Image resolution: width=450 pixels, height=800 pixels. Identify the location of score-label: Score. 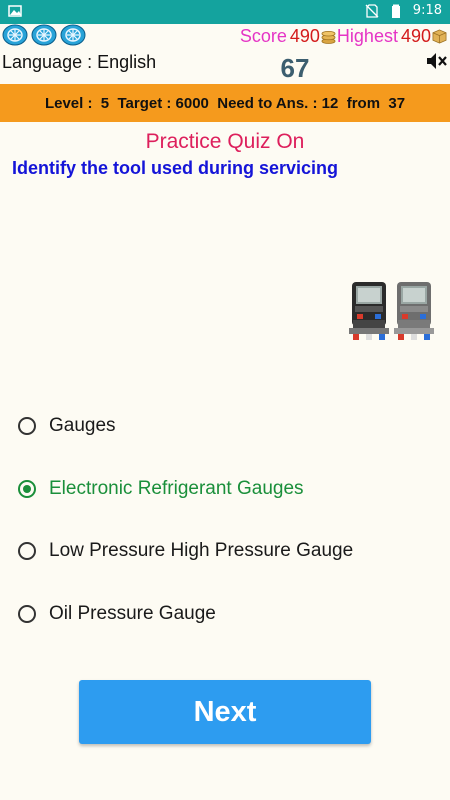
(263, 36).